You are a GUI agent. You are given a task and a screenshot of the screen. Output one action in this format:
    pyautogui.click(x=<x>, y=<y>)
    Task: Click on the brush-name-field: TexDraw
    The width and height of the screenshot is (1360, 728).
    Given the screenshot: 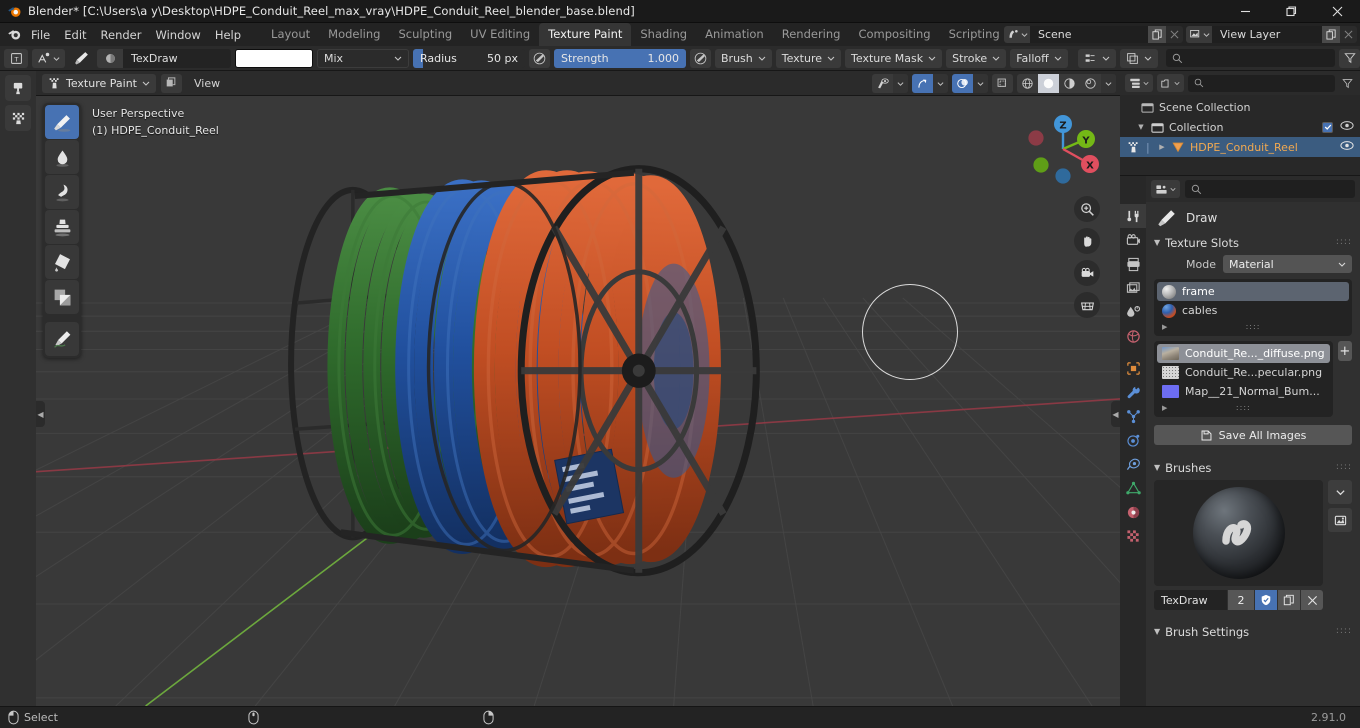 What is the action you would take?
    pyautogui.click(x=177, y=58)
    